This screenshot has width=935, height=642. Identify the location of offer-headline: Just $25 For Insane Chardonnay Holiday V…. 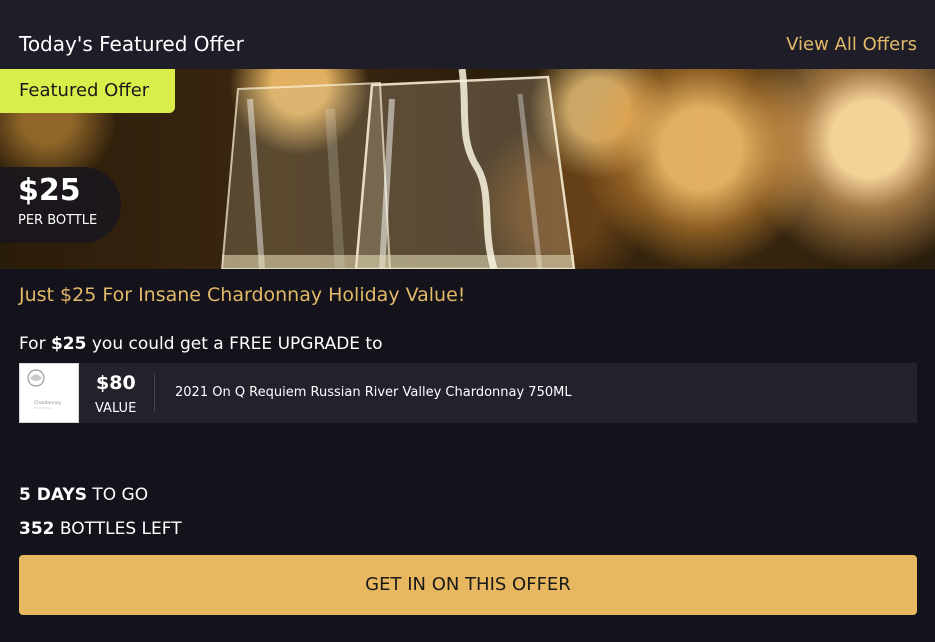
(242, 295).